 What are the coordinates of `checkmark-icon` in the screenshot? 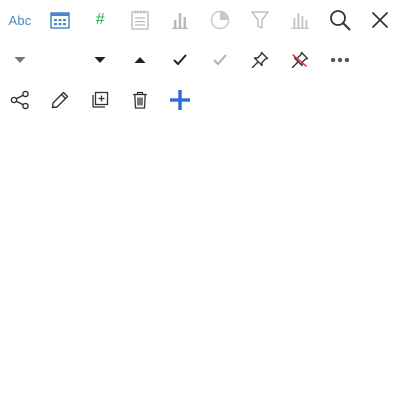 It's located at (180, 60).